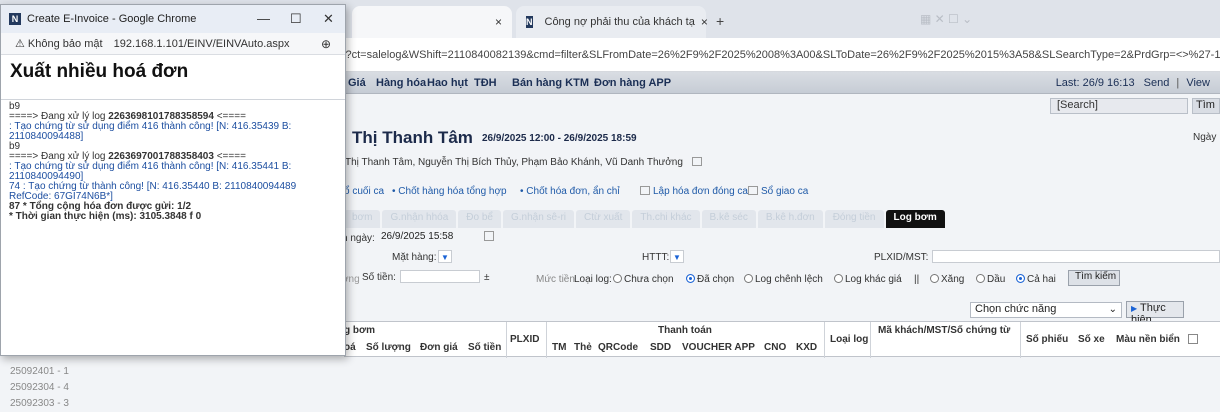  What do you see at coordinates (559, 347) in the screenshot?
I see `col-tm: TM` at bounding box center [559, 347].